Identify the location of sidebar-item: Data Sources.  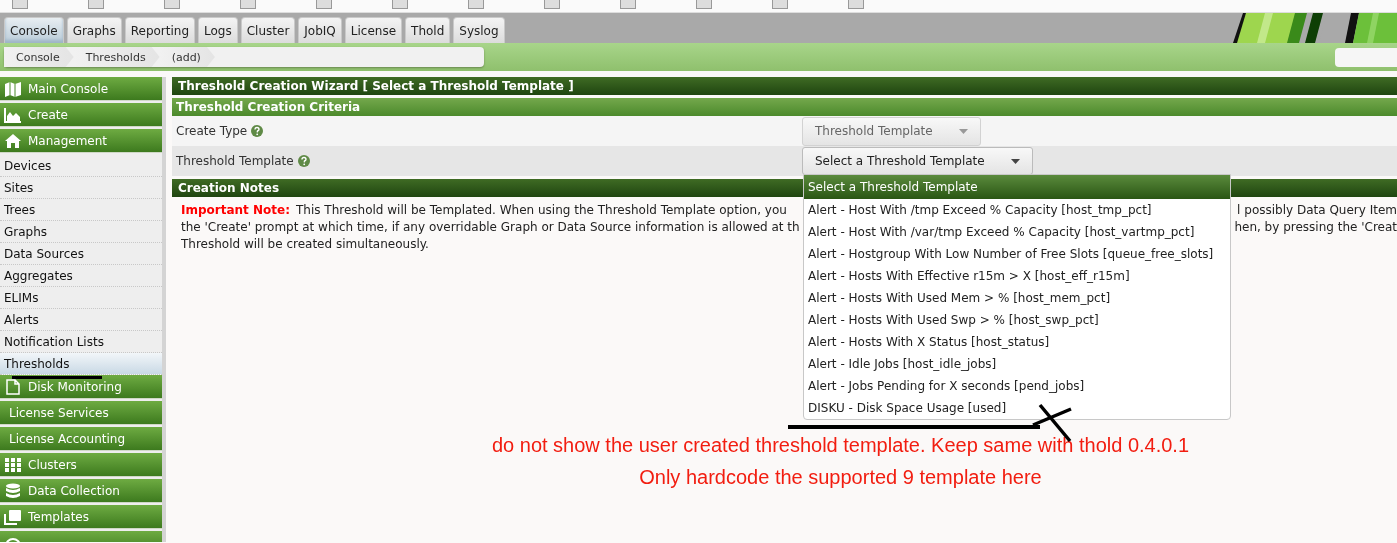
(81, 254).